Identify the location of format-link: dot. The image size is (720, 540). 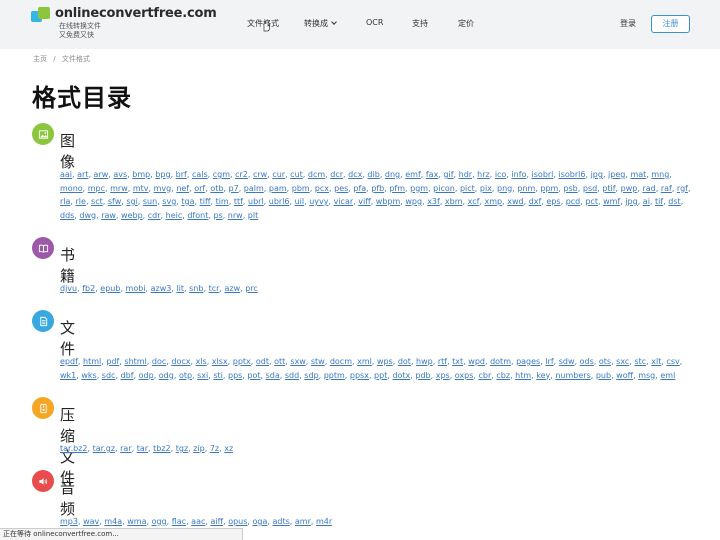
(404, 361).